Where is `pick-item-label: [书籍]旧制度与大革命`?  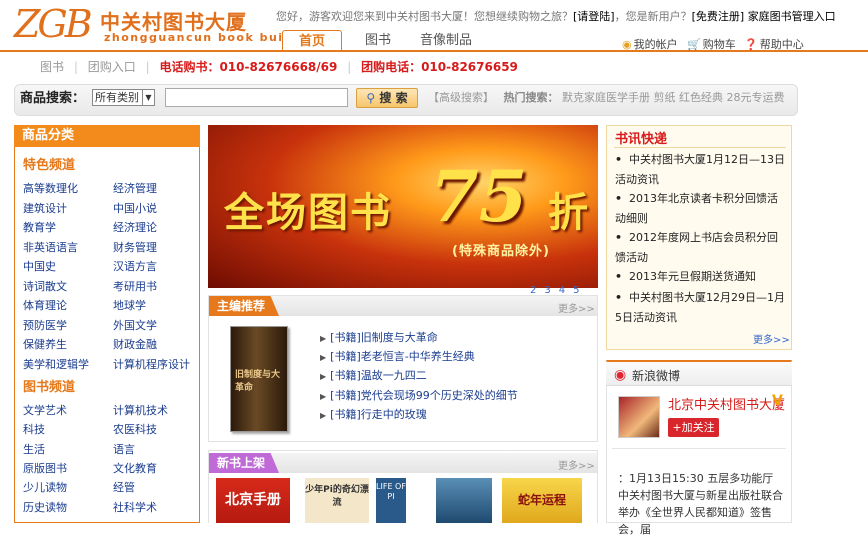
pick-item-label: [书籍]旧制度与大革命 is located at coordinates (384, 337).